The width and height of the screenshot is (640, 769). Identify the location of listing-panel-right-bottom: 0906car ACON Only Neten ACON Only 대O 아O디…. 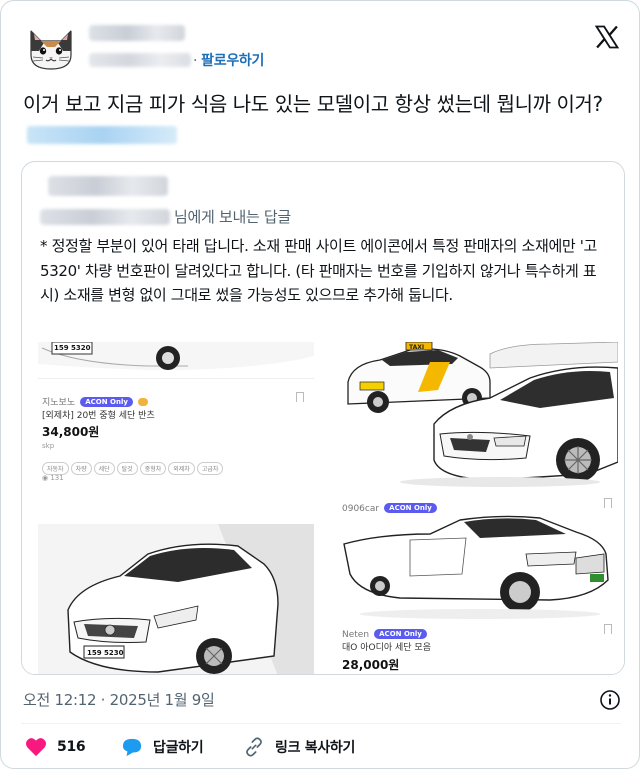
(479, 584).